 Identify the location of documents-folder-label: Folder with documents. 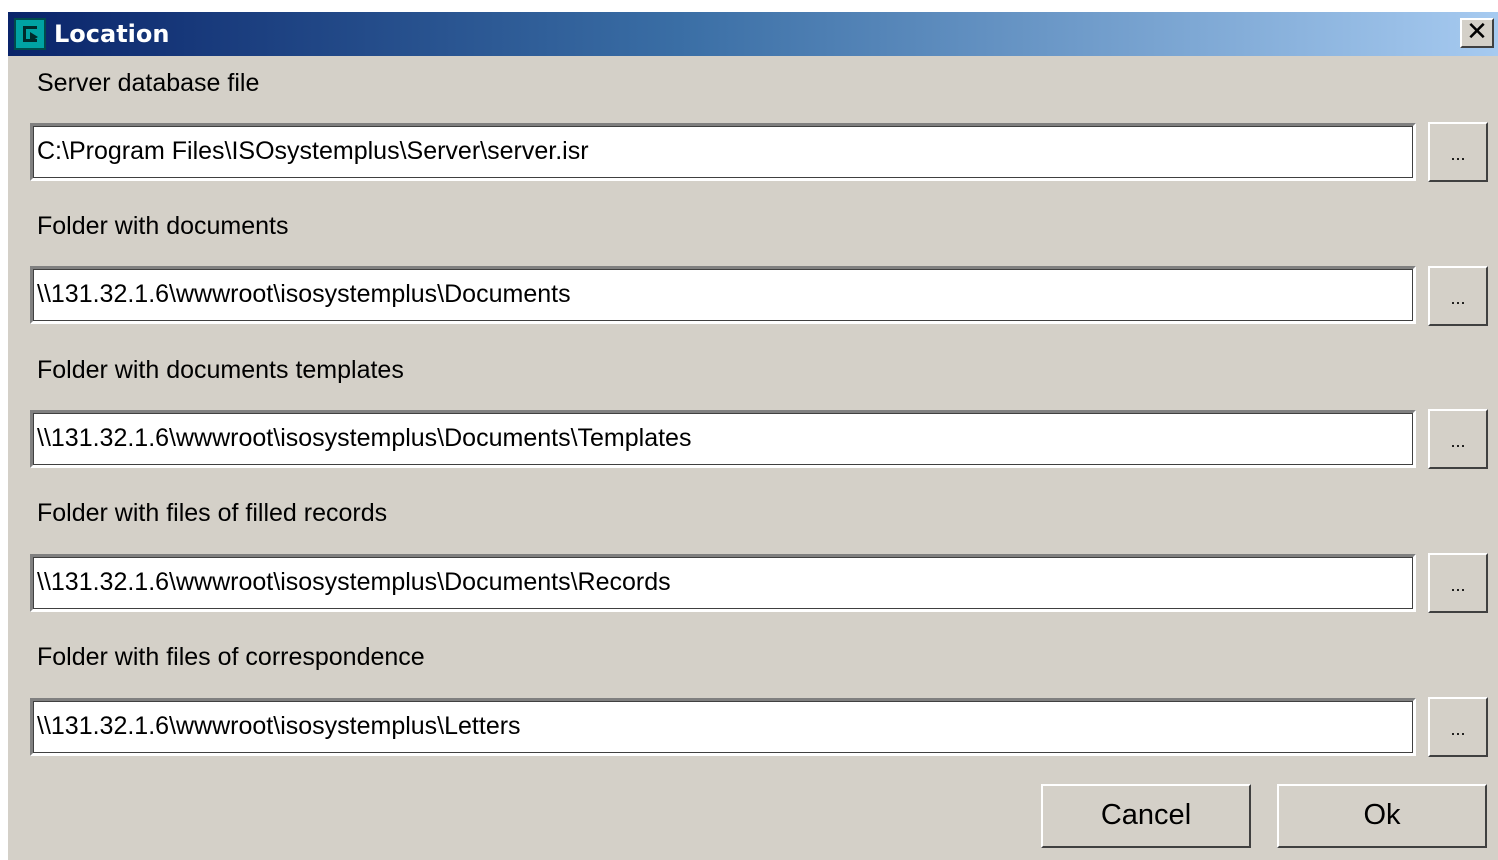
(163, 226).